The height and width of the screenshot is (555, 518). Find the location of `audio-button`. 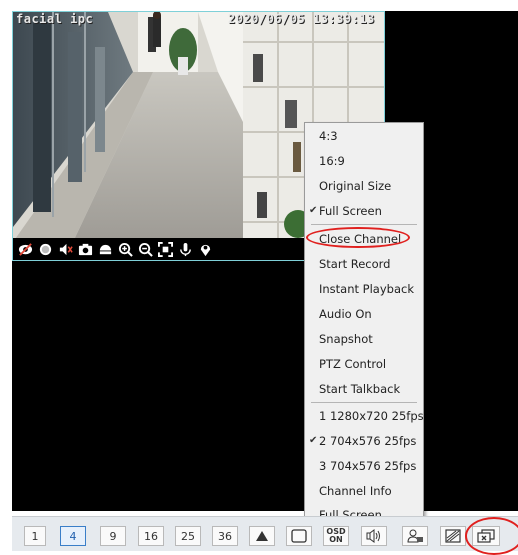

audio-button is located at coordinates (374, 536).